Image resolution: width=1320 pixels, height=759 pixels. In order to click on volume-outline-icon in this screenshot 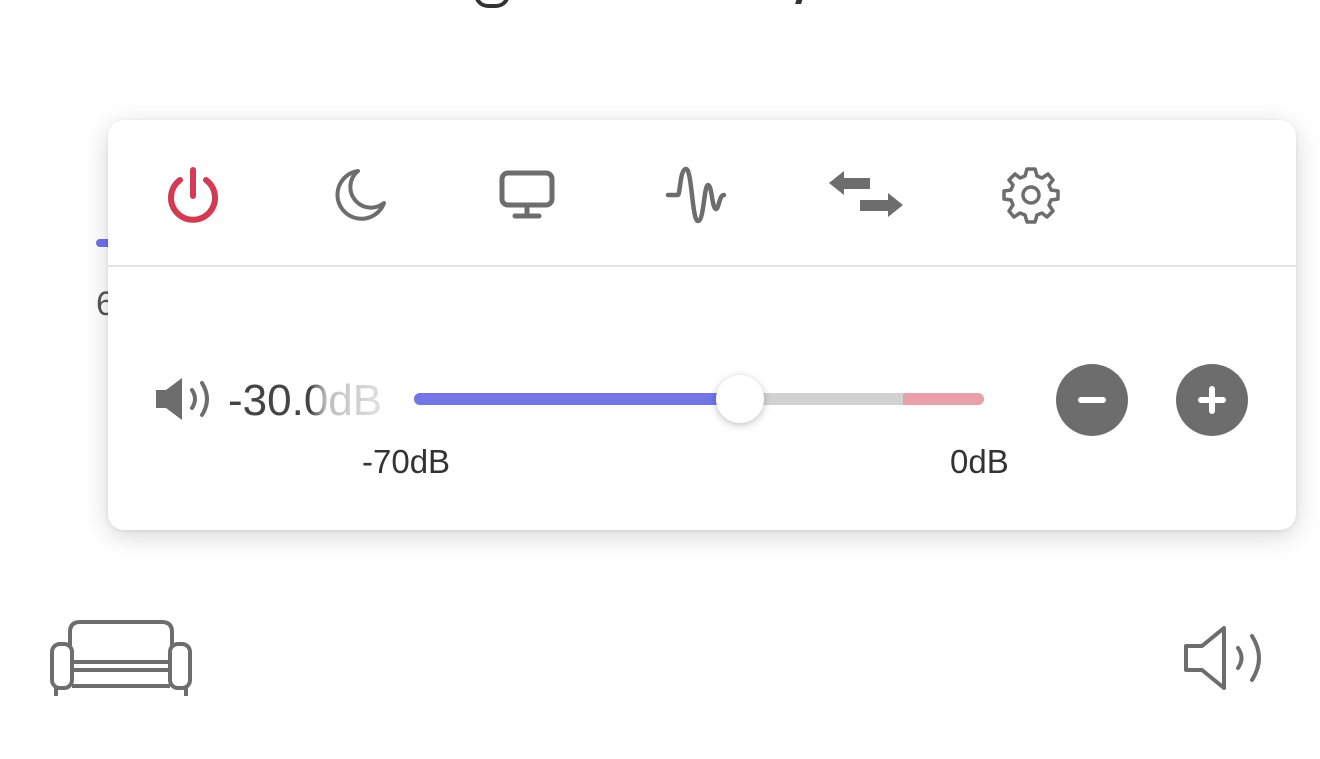, I will do `click(1229, 658)`.